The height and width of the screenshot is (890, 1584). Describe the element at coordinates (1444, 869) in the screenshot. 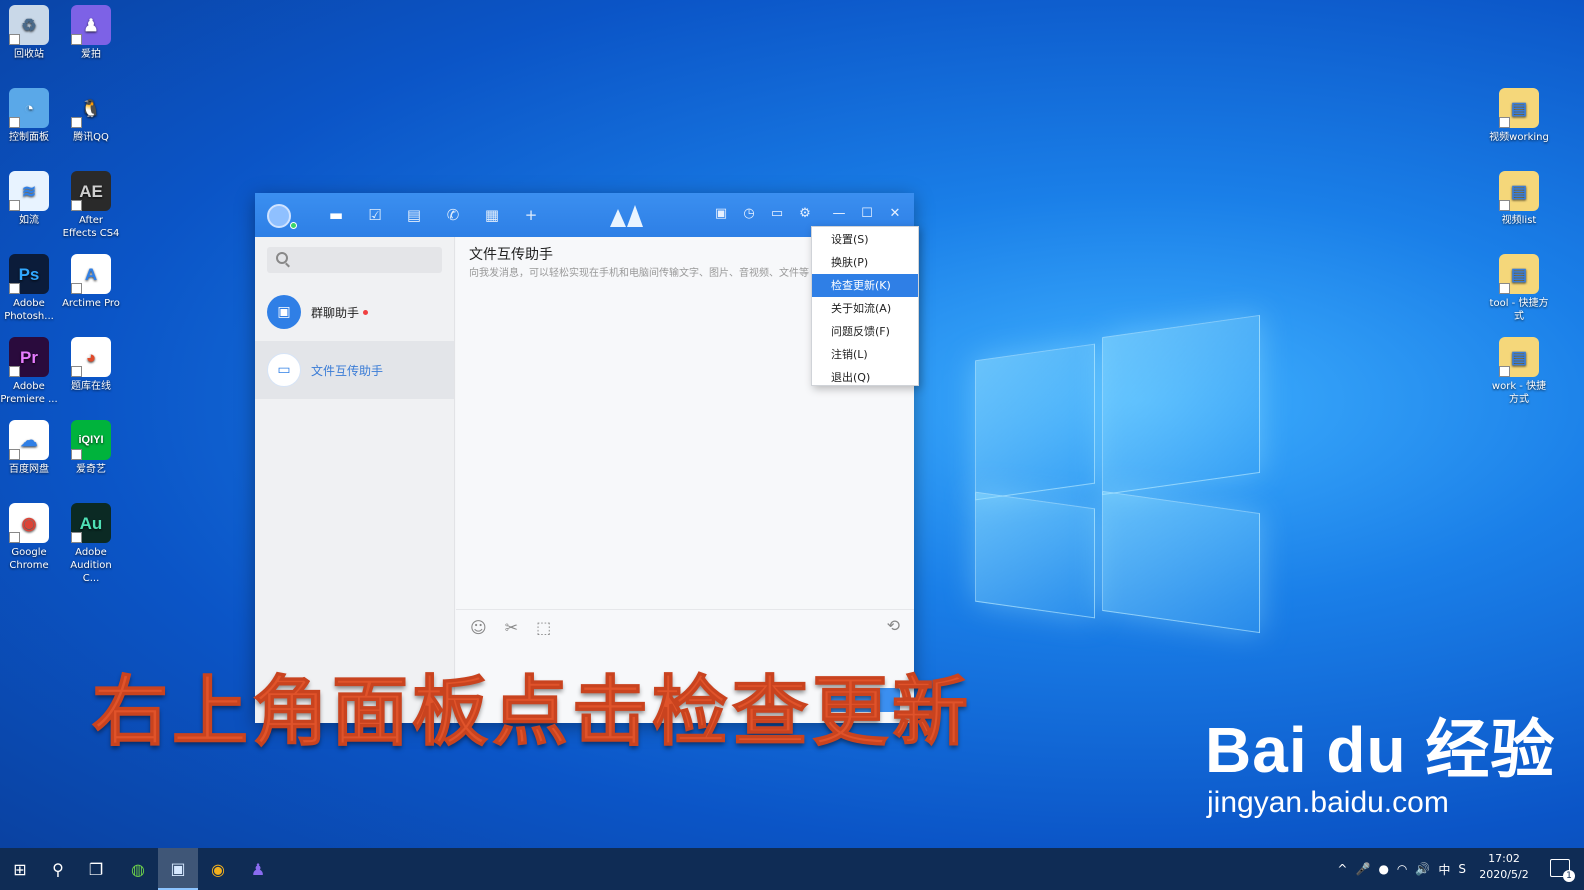

I see `ime-icon: 中` at that location.